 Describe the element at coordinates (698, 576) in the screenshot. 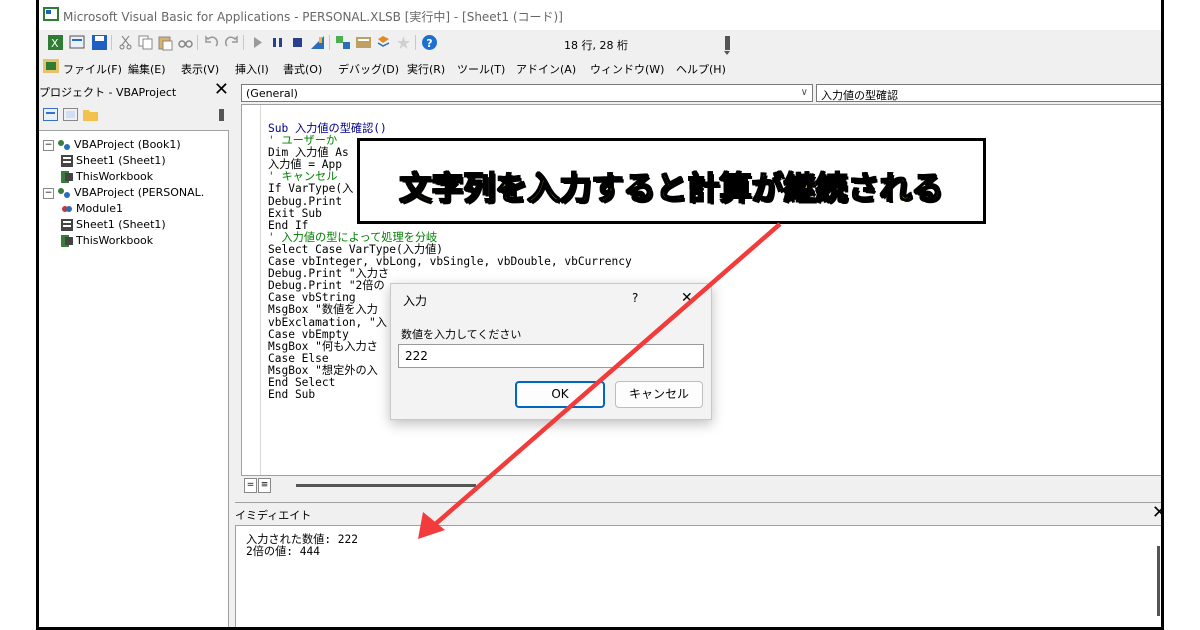

I see `immediate-window: 入力された数値: 222 2倍の値: 444` at that location.